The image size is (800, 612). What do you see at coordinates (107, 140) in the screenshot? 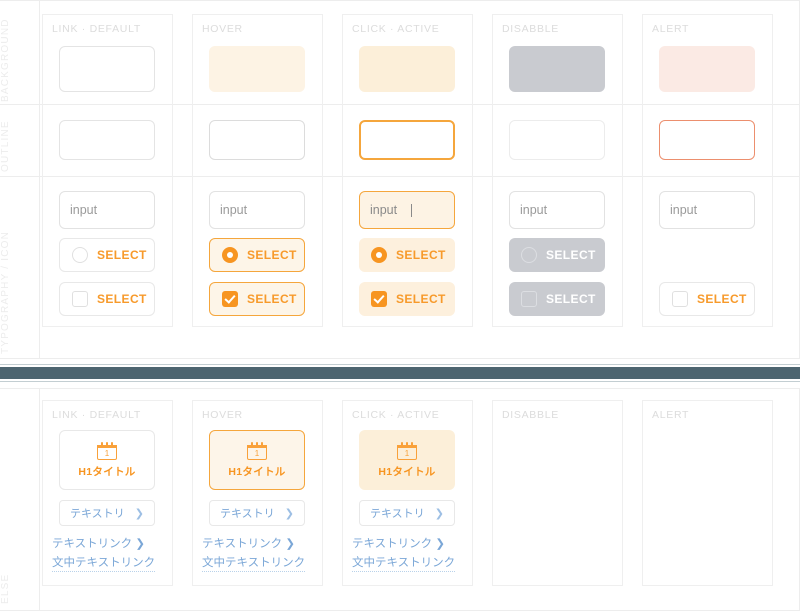
I see `outline-swatch-link-default` at bounding box center [107, 140].